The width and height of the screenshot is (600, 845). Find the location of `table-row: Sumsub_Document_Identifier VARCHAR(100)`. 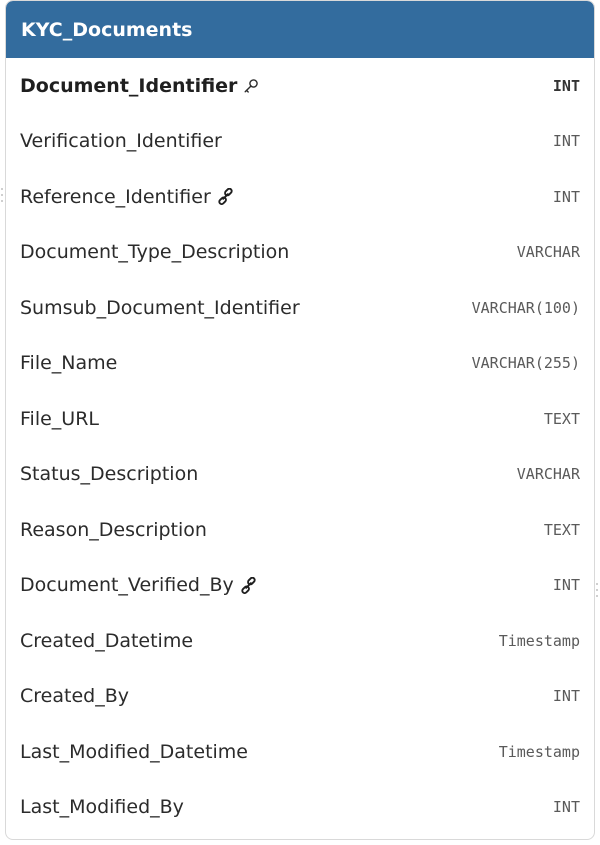

table-row: Sumsub_Document_Identifier VARCHAR(100) is located at coordinates (300, 308).